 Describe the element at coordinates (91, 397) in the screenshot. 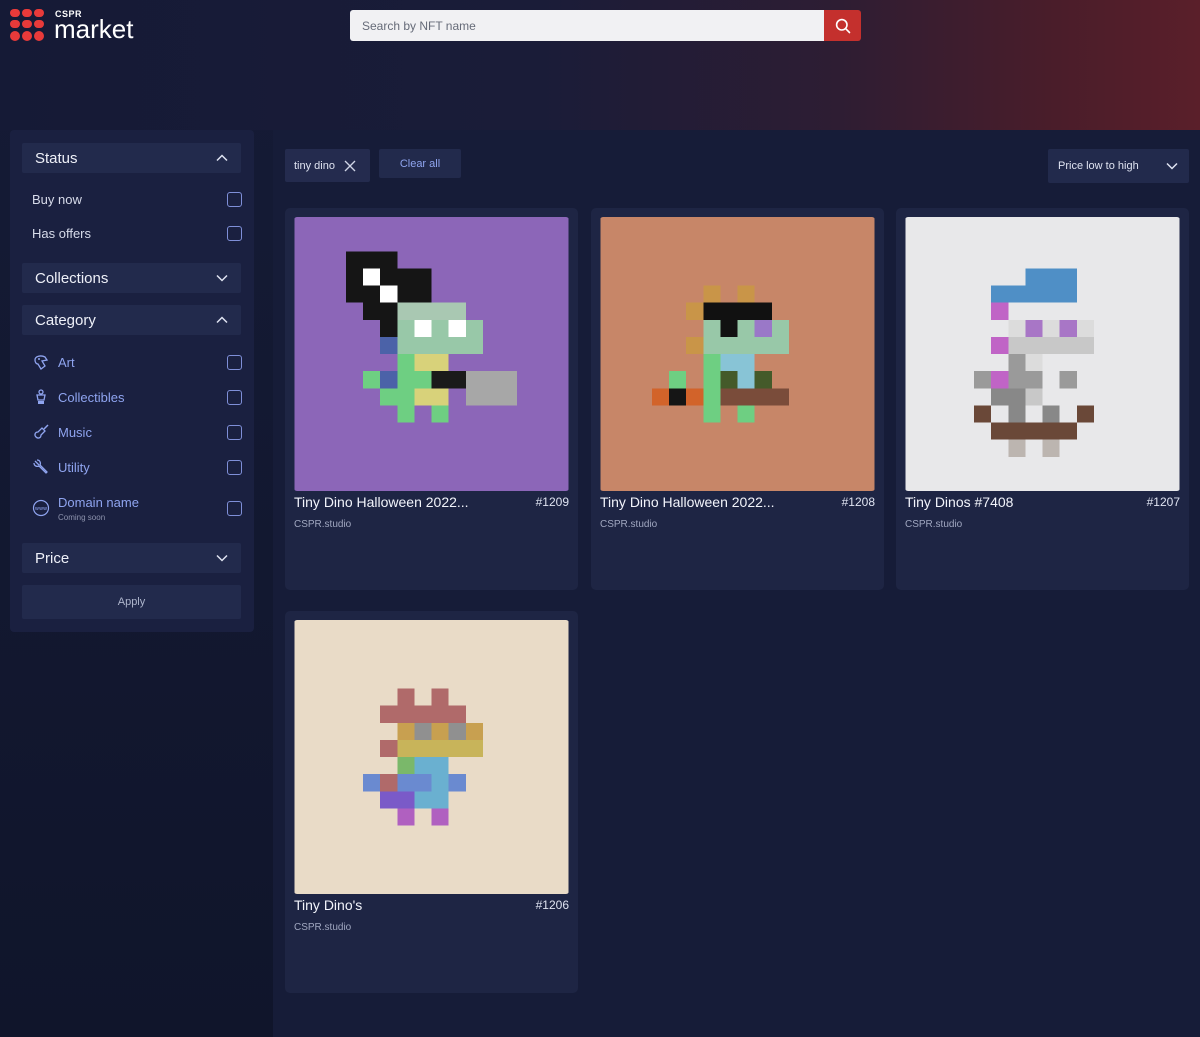

I see `collectibles-label: Collectibles` at that location.